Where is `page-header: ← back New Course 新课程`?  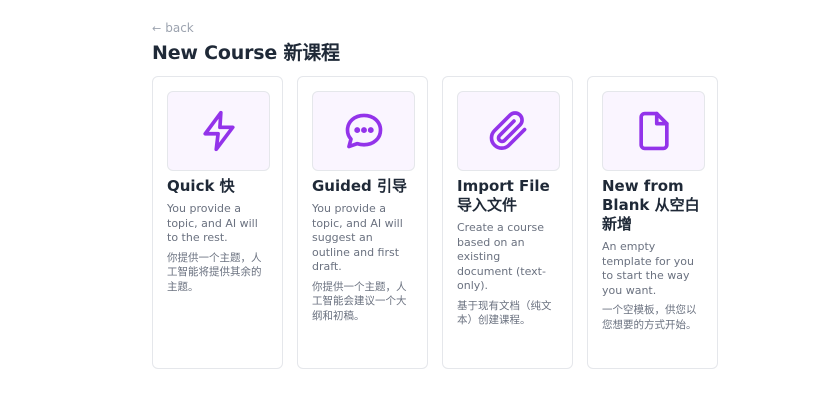 page-header: ← back New Course 新课程 is located at coordinates (246, 42).